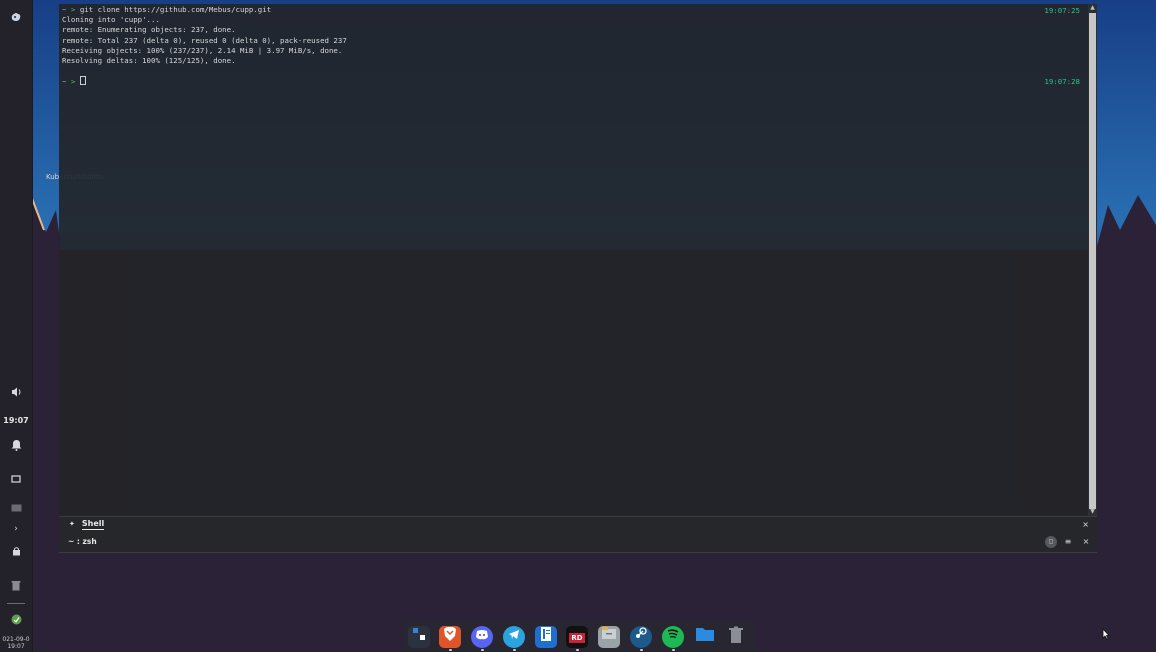 This screenshot has width=1156, height=652. Describe the element at coordinates (1092, 512) in the screenshot. I see `scroll-down-arrow-icon: ▼` at that location.